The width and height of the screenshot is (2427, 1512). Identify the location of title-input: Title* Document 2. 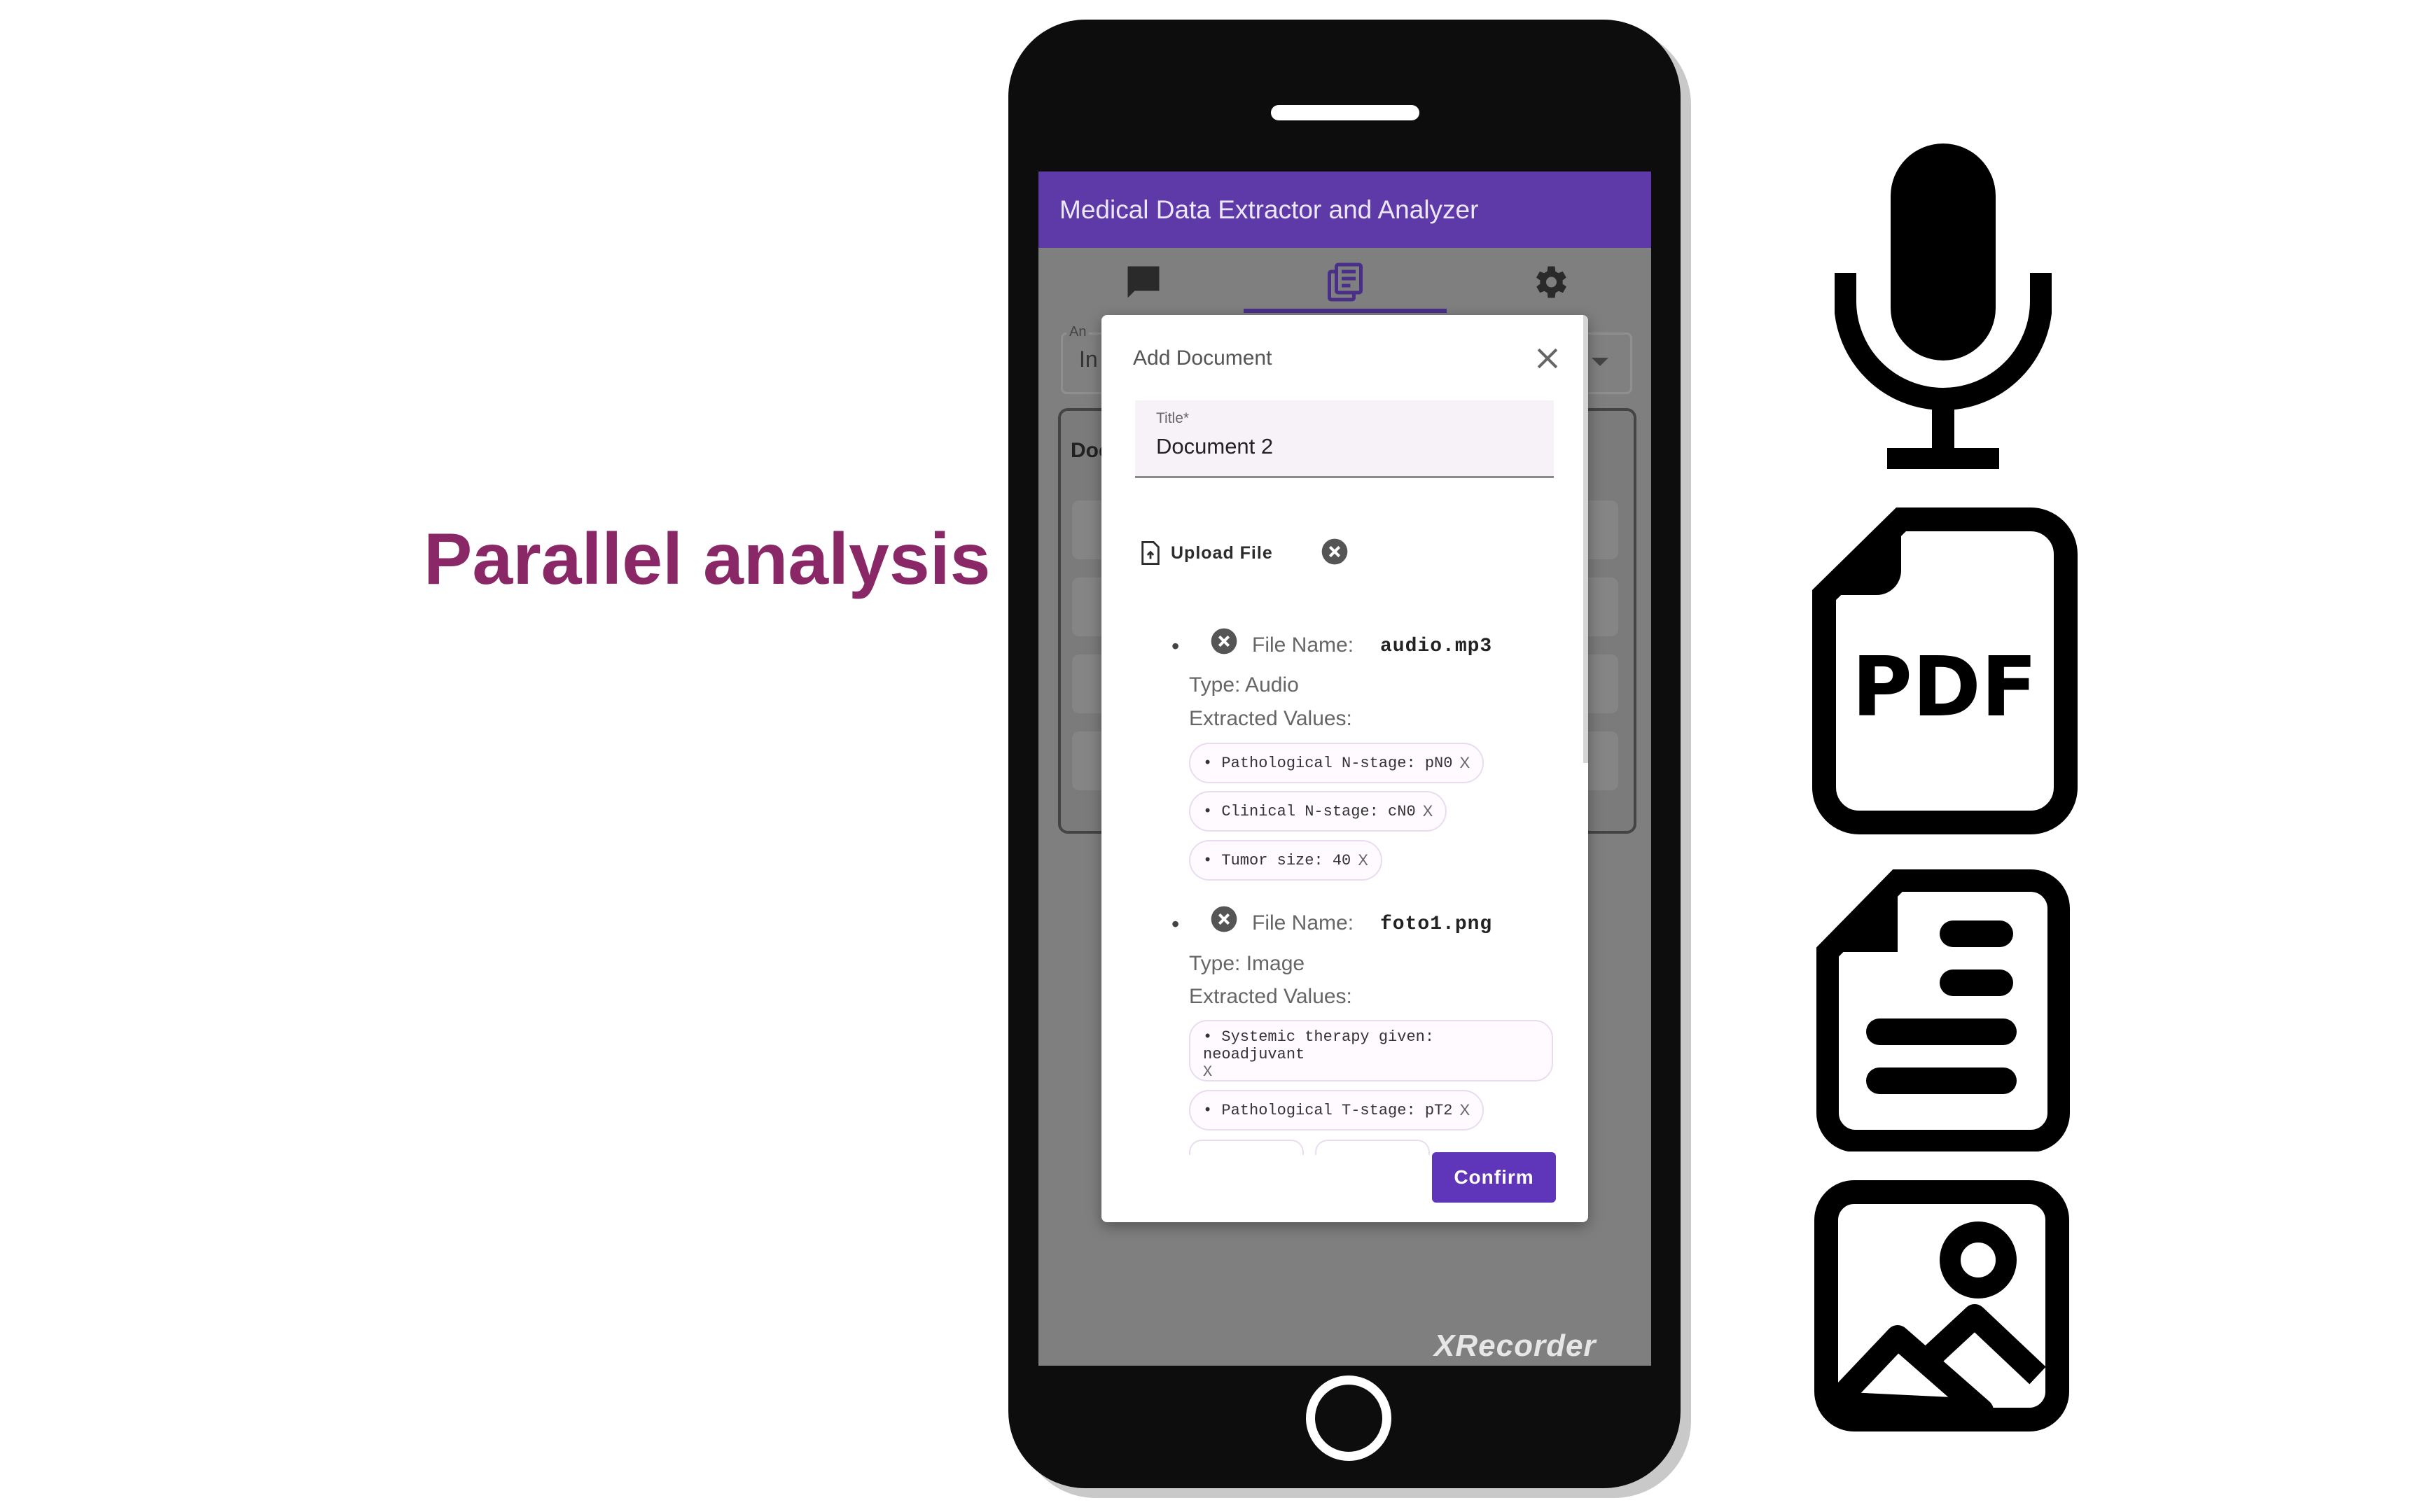
(1344, 439).